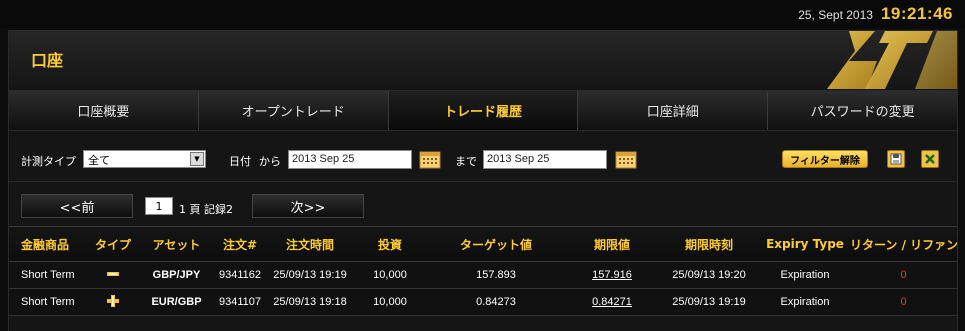 This screenshot has width=965, height=331. I want to click on column-header: Expiry Type, so click(805, 244).